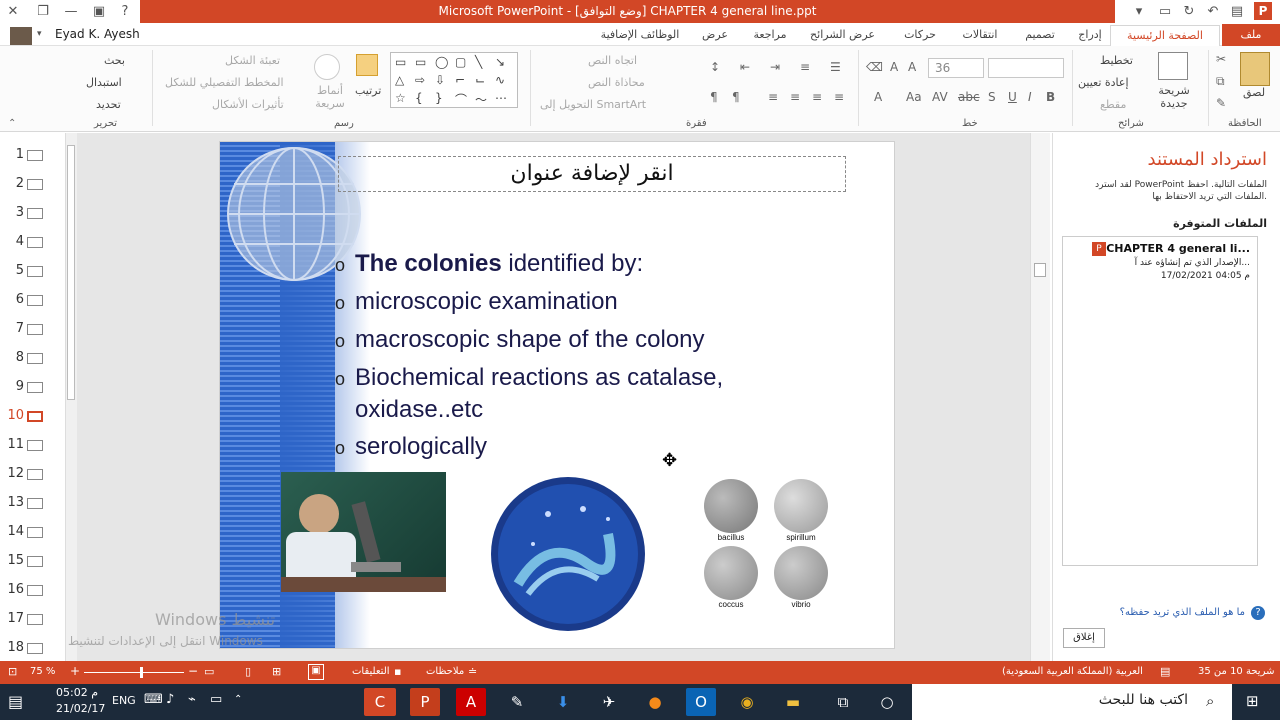 This screenshot has width=1280, height=720. What do you see at coordinates (368, 90) in the screenshot?
I see `arrange-button: ترتيب` at bounding box center [368, 90].